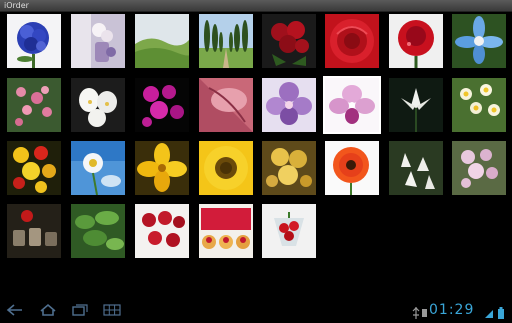 This screenshot has height=323, width=512. Describe the element at coordinates (479, 41) in the screenshot. I see `thumb-blue-flower` at that location.